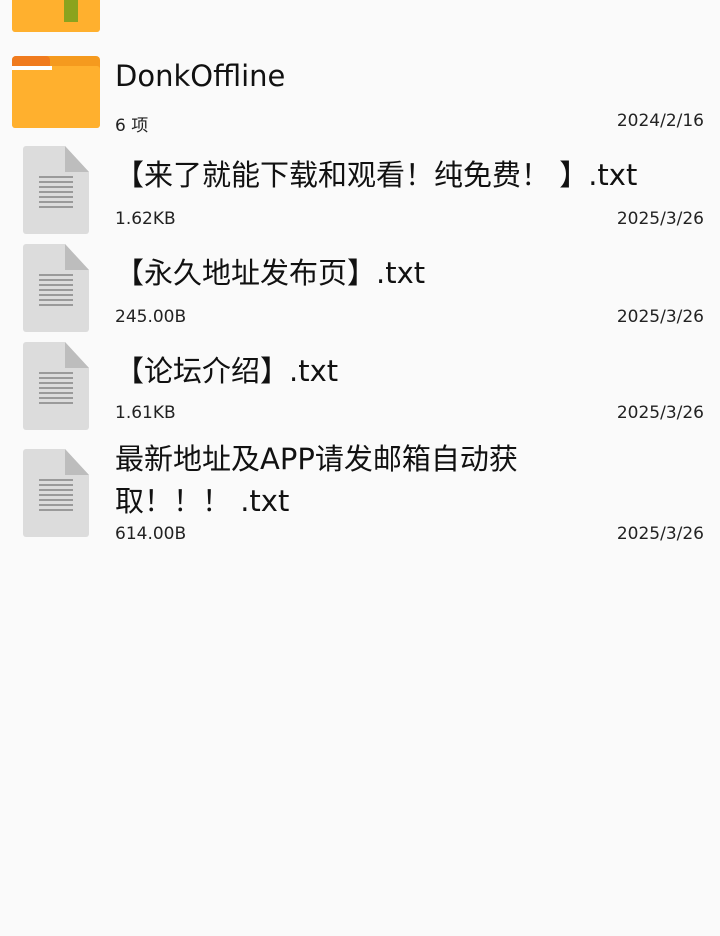 The image size is (720, 936). I want to click on folder-name: DonkOffline, so click(200, 76).